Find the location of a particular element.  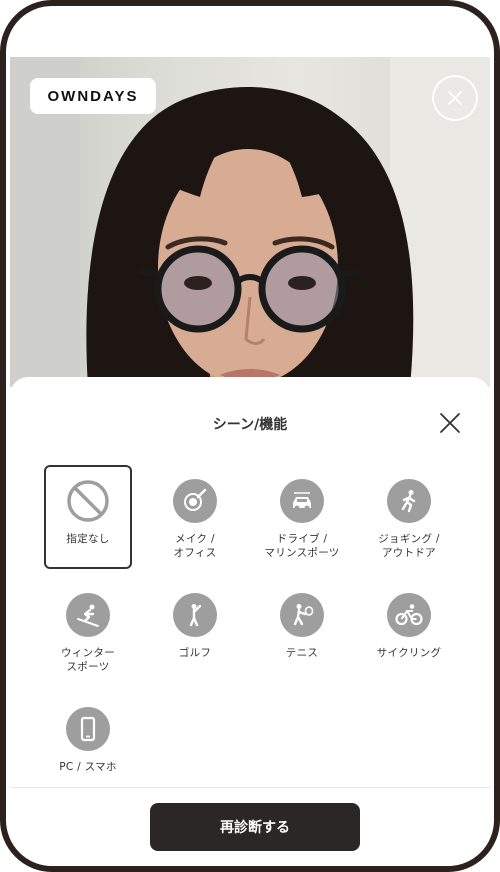

panel-title: シーン/機能 is located at coordinates (250, 425).